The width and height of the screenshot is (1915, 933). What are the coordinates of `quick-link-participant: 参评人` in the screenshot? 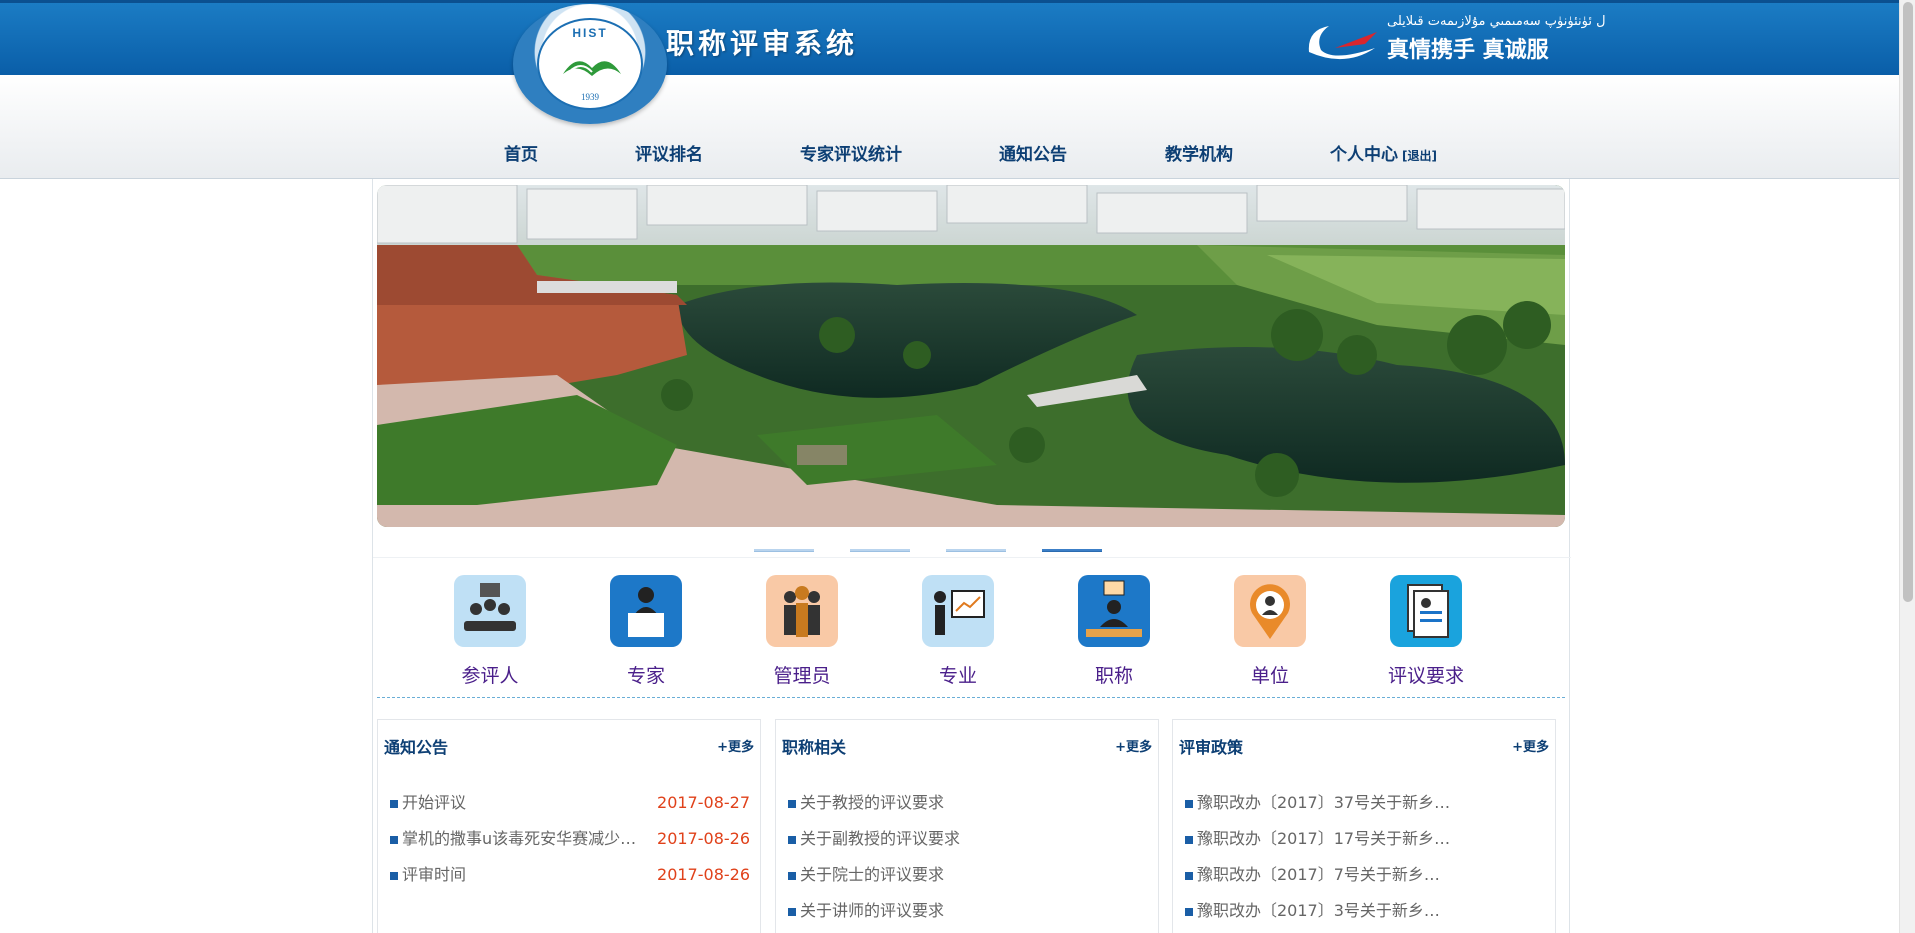 It's located at (483, 631).